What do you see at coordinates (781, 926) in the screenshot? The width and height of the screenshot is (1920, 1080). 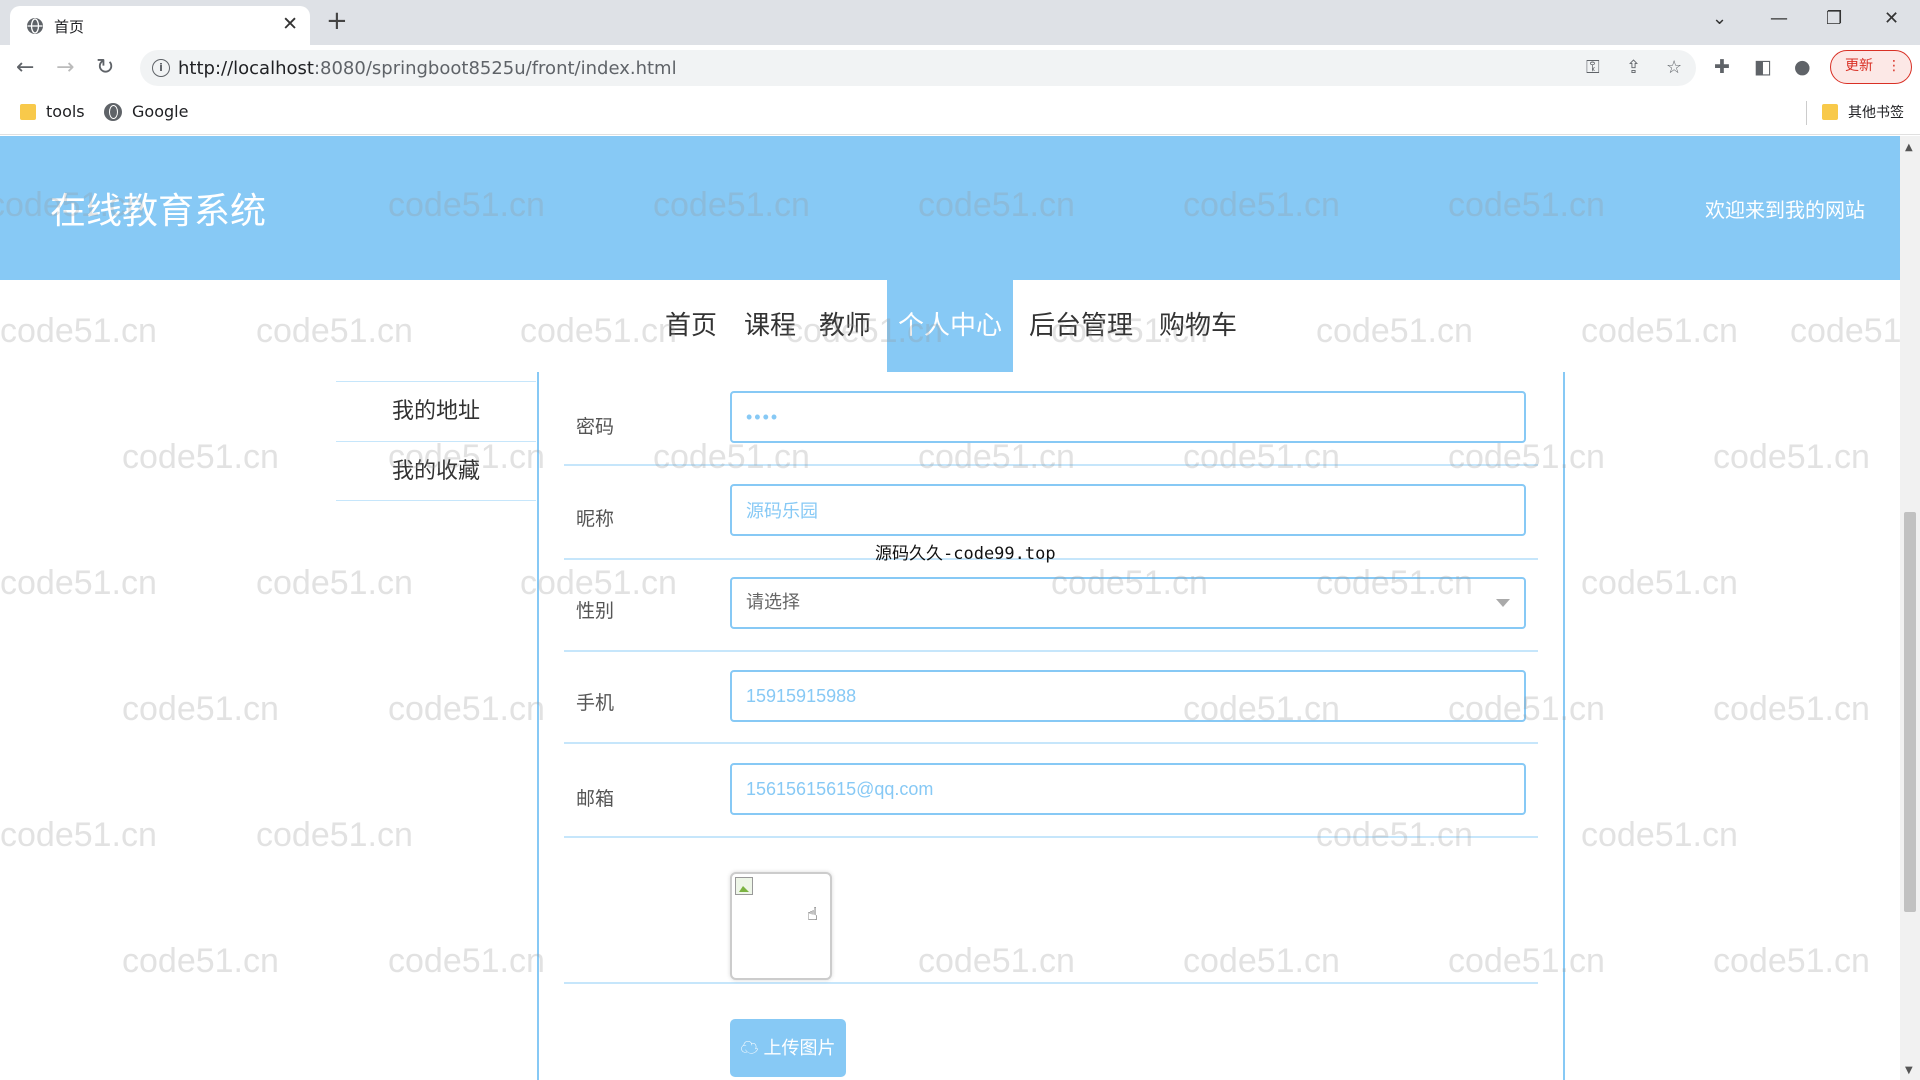 I see `avatar-preview: ☝` at bounding box center [781, 926].